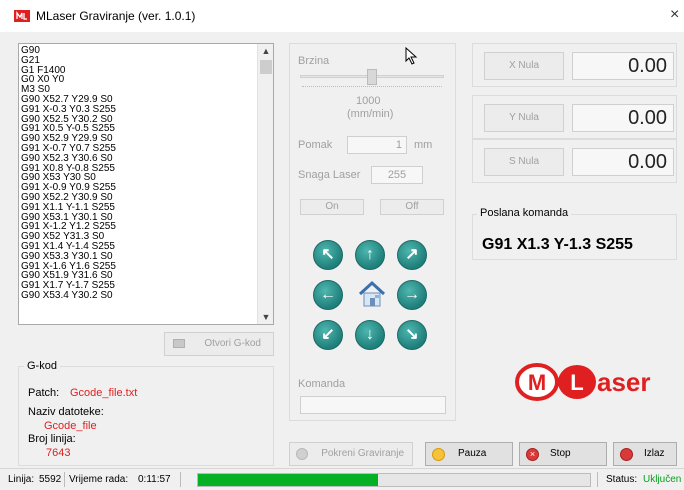 This screenshot has height=490, width=684. Describe the element at coordinates (557, 244) in the screenshot. I see `poslana-value: G91 X1.3 Y-1.3 S255` at that location.